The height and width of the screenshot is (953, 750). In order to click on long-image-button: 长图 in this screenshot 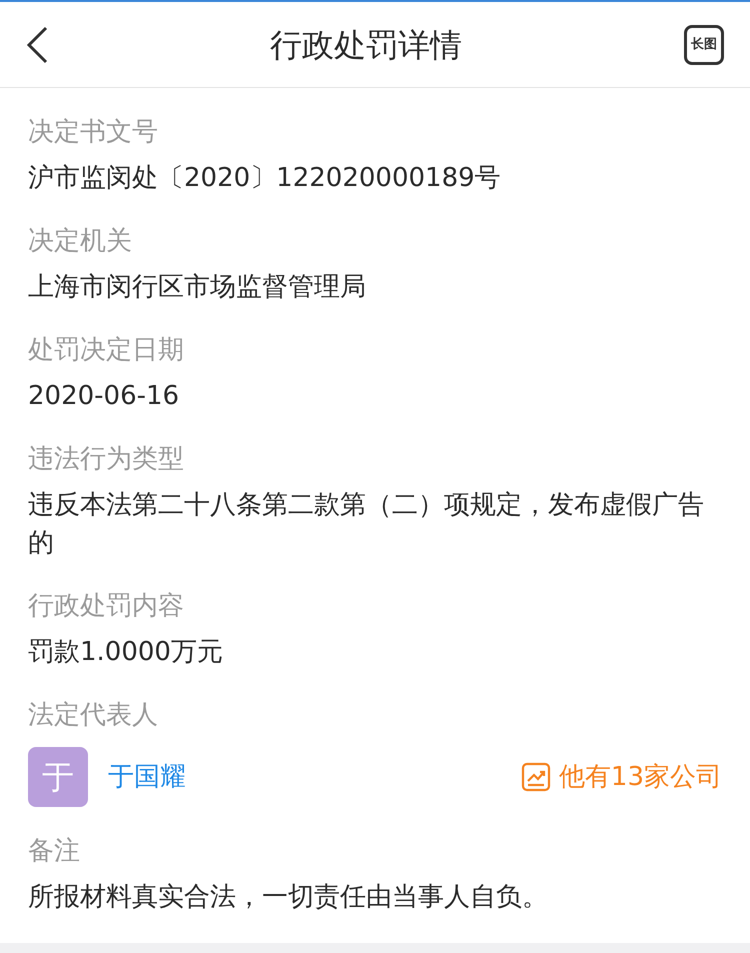, I will do `click(704, 44)`.